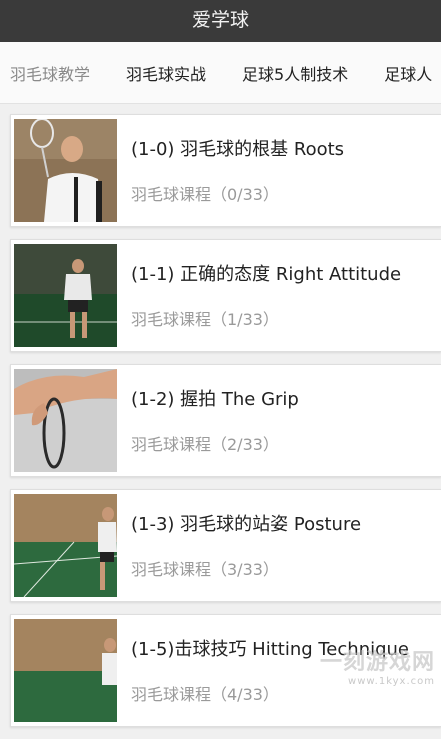 This screenshot has height=739, width=441. Describe the element at coordinates (205, 568) in the screenshot. I see `lesson-subtitle: 羽毛球课程（3/33）` at that location.